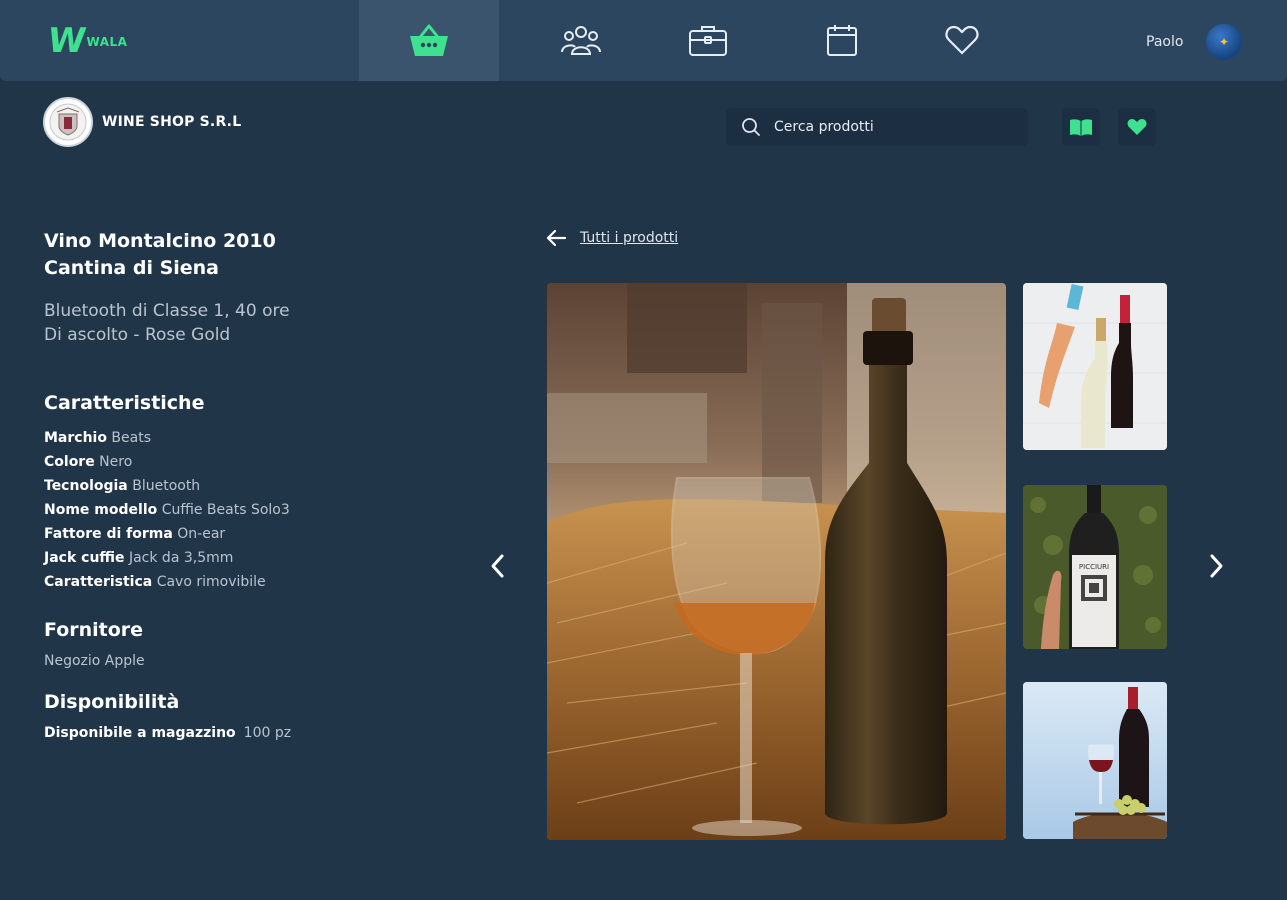 Image resolution: width=1287 pixels, height=900 pixels. Describe the element at coordinates (107, 42) in the screenshot. I see `logo-text: WALA` at that location.